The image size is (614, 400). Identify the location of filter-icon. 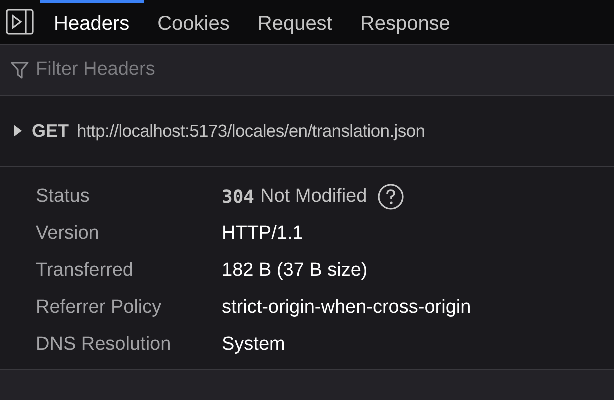
(20, 70).